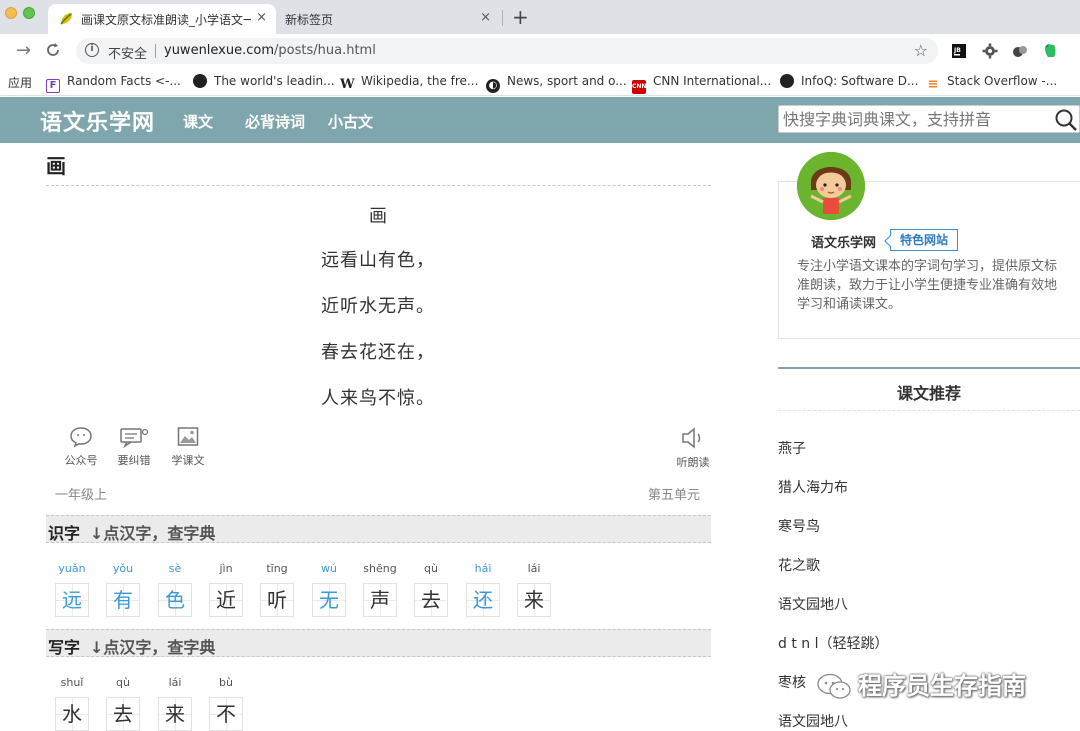 This screenshot has width=1080, height=731. What do you see at coordinates (92, 50) in the screenshot?
I see `info-icon: i` at bounding box center [92, 50].